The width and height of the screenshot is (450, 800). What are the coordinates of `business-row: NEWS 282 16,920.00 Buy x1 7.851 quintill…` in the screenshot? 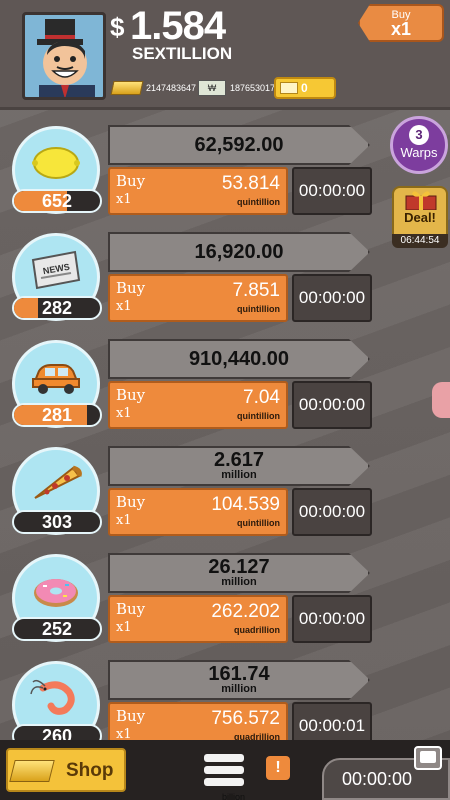 It's located at (225, 273).